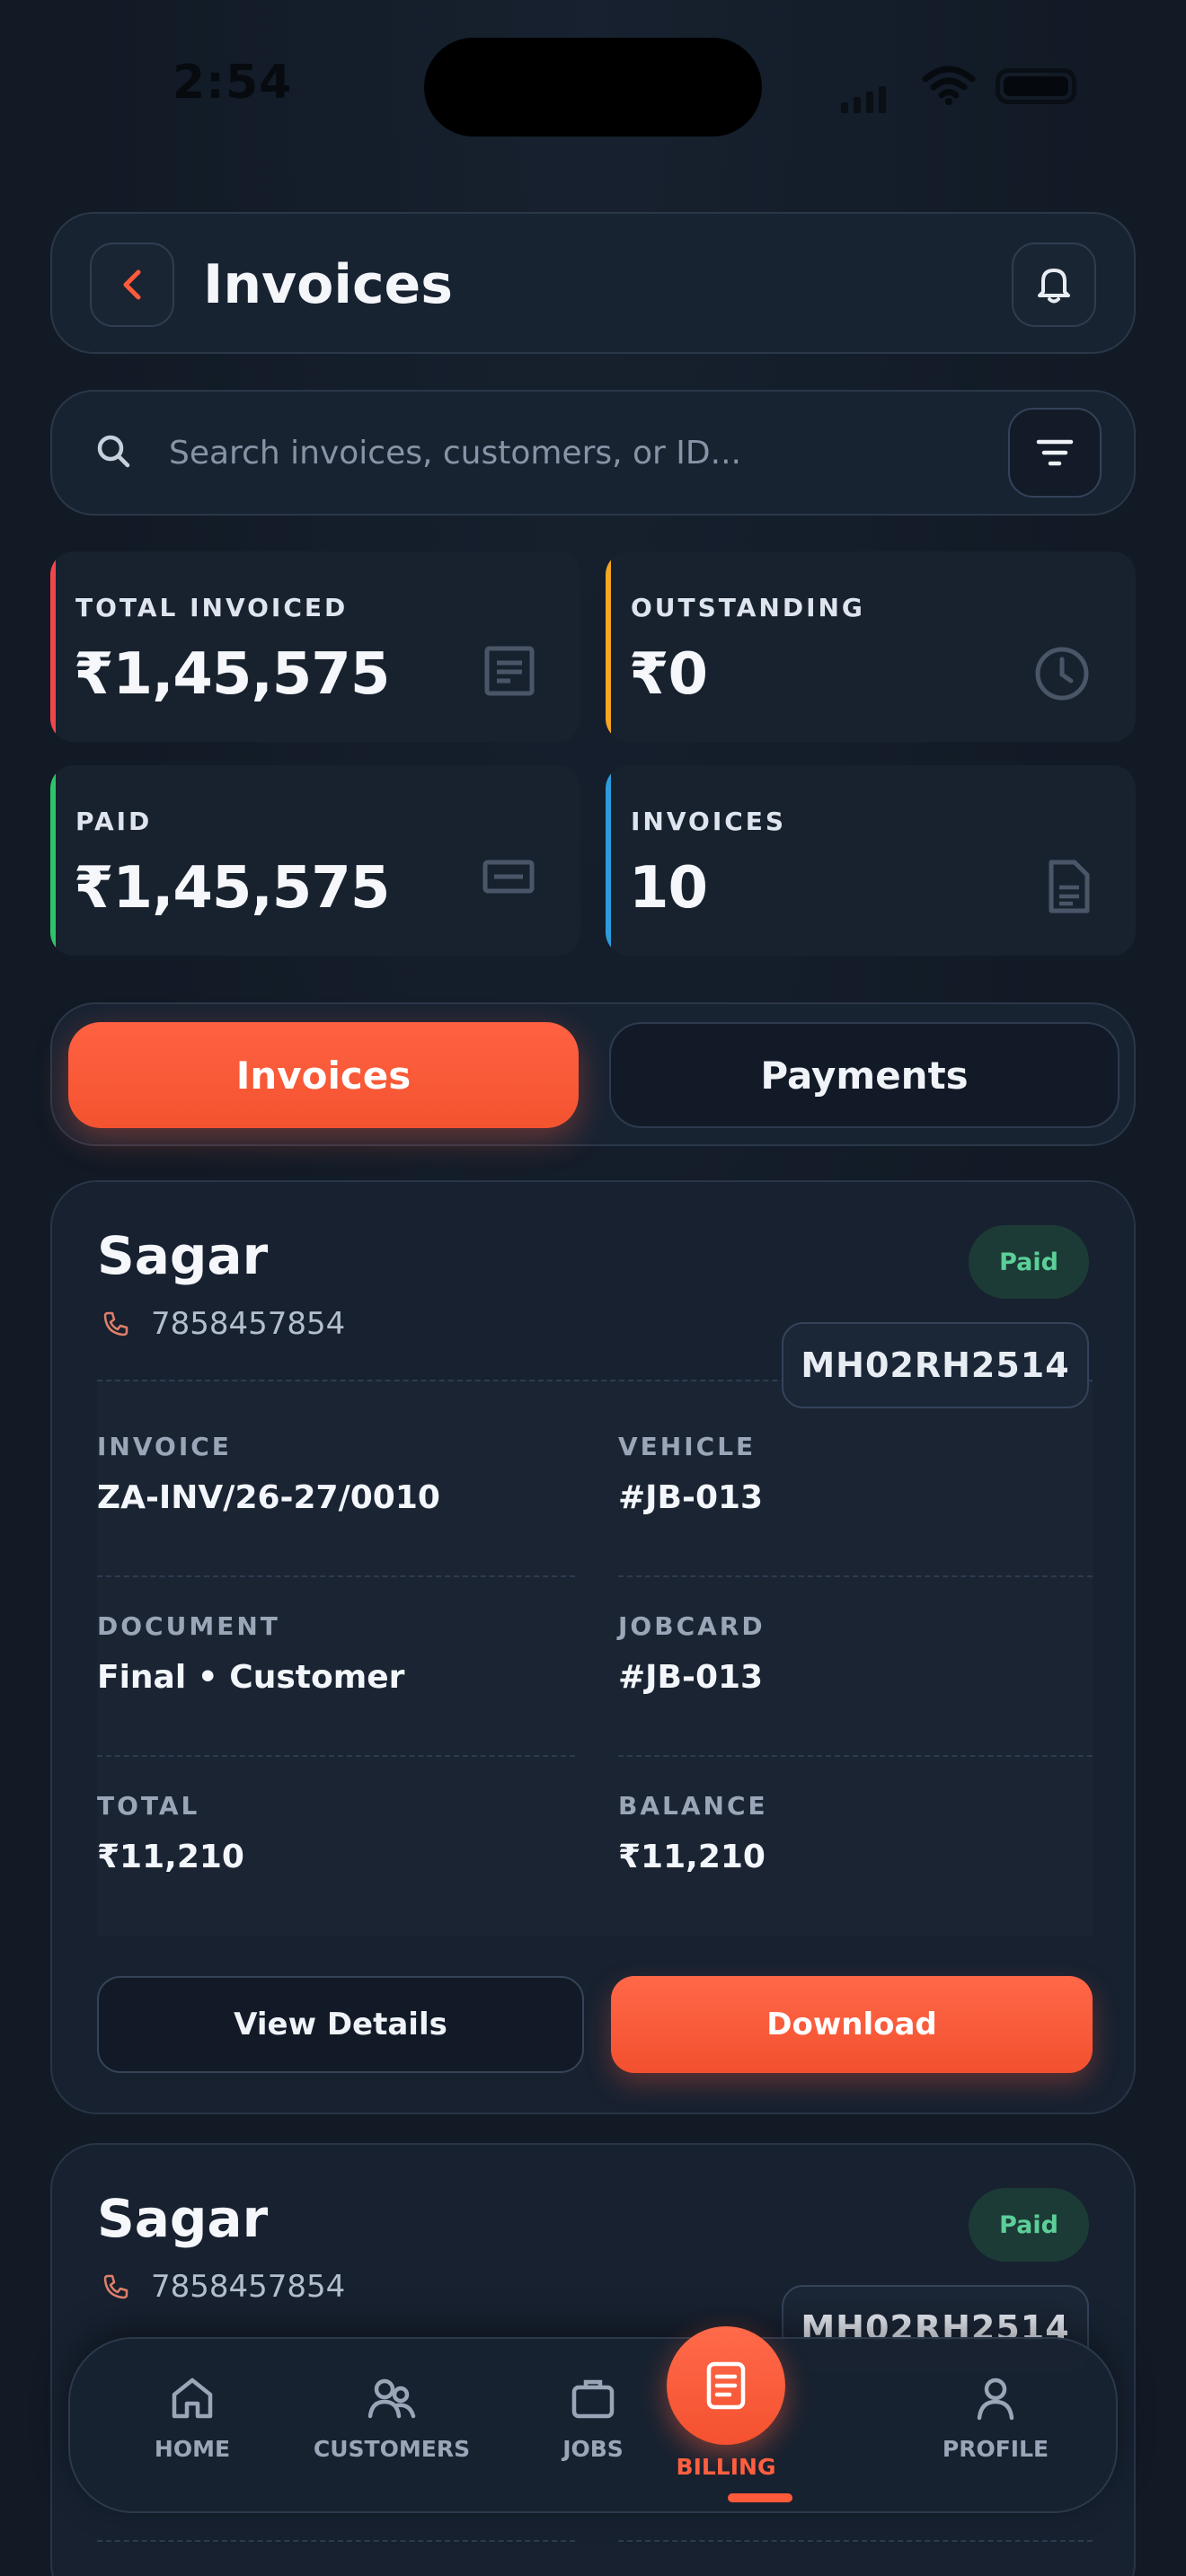 The height and width of the screenshot is (2576, 1186). I want to click on stat-label: OUTSTANDING, so click(748, 607).